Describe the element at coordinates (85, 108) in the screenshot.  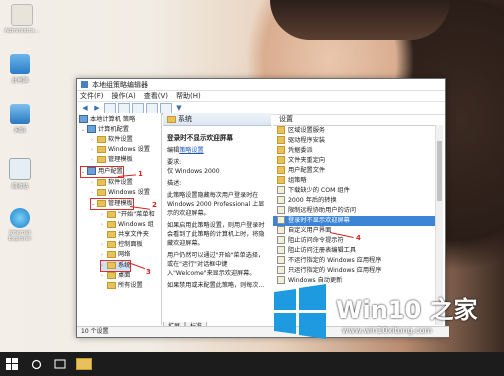
I see `back-icon: ◀` at that location.